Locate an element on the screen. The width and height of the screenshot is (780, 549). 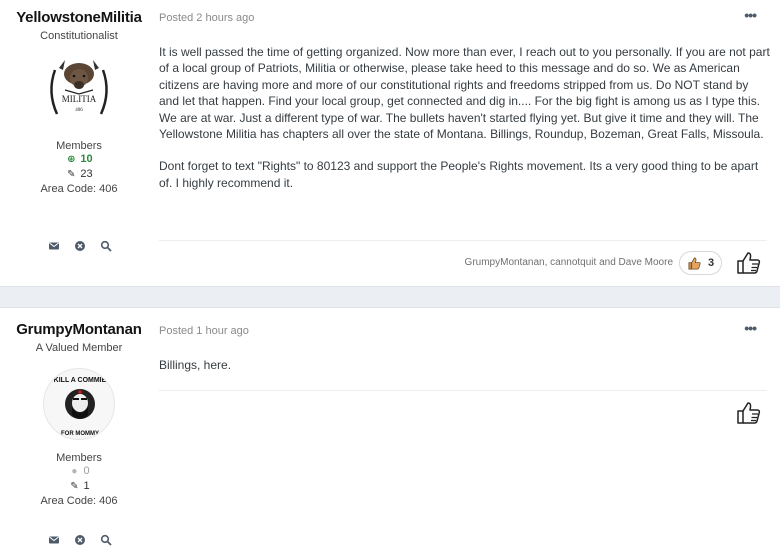
reputation-count: 10 is located at coordinates (86, 159).